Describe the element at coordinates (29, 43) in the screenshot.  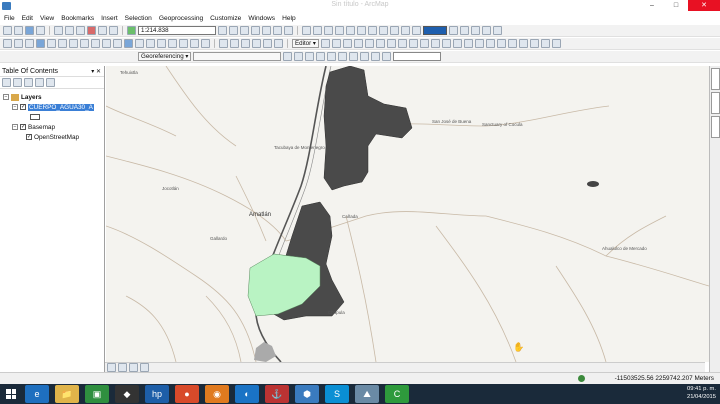
I see `pan-icon` at that location.